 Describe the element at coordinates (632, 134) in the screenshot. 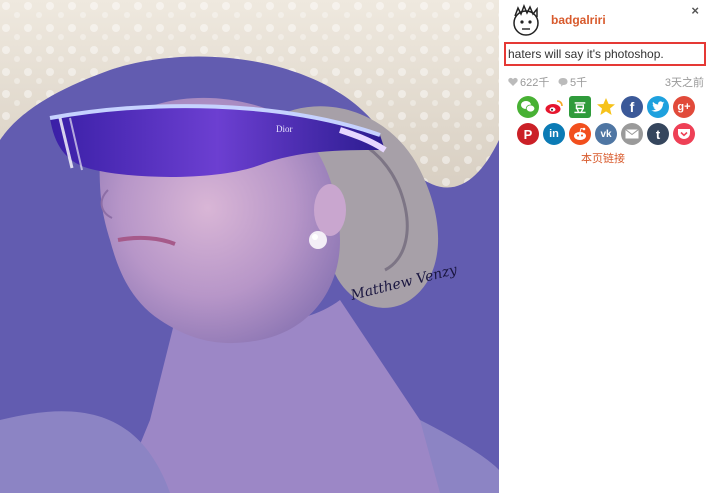

I see `email-share-icon` at that location.